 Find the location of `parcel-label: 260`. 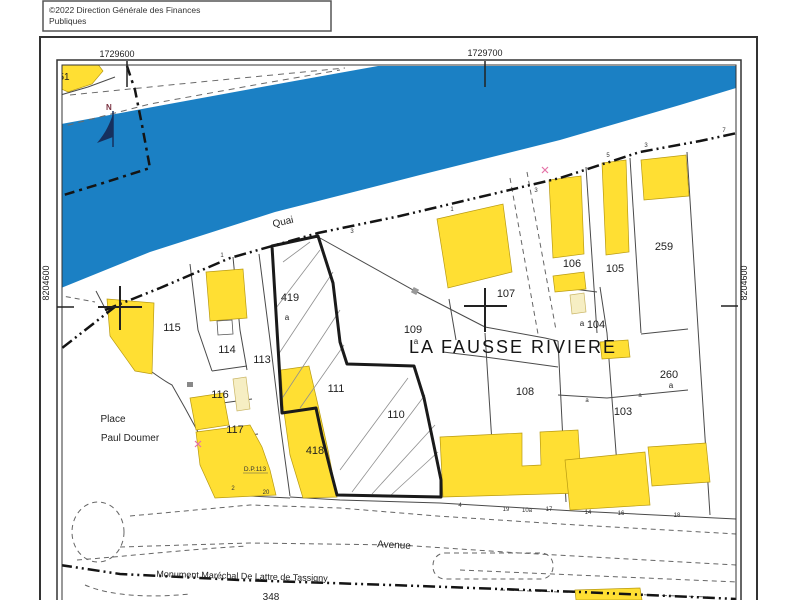

parcel-label: 260 is located at coordinates (669, 375).